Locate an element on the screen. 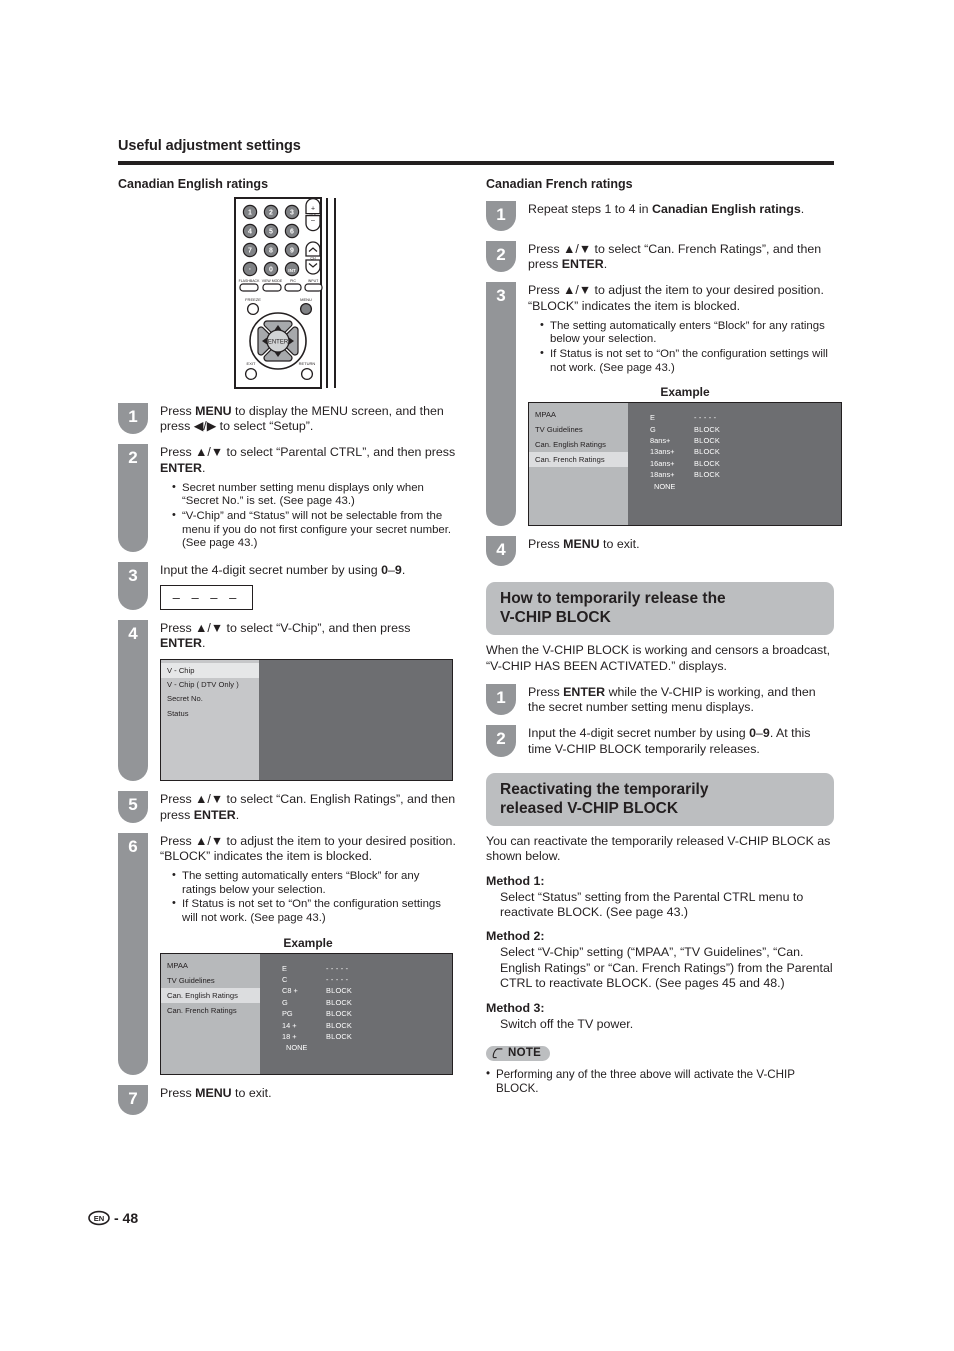  svg-text: 7 is located at coordinates (250, 251).